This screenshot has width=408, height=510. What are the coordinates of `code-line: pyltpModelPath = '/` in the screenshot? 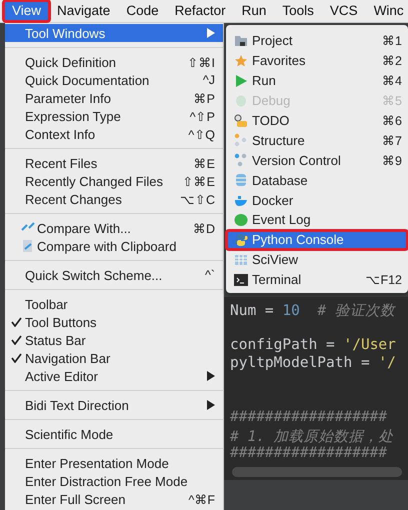 It's located at (313, 363).